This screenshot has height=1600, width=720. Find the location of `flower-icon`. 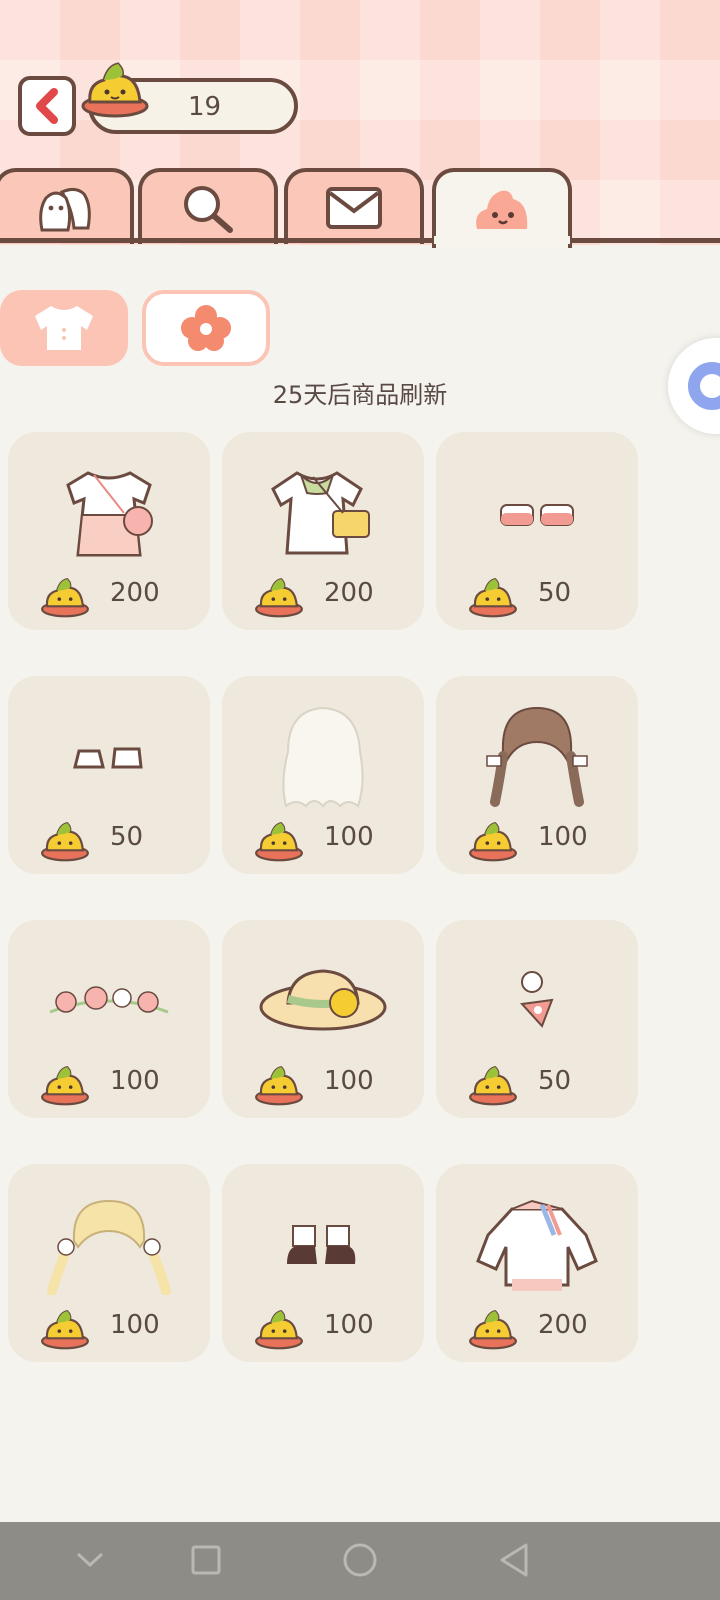

flower-icon is located at coordinates (206, 328).